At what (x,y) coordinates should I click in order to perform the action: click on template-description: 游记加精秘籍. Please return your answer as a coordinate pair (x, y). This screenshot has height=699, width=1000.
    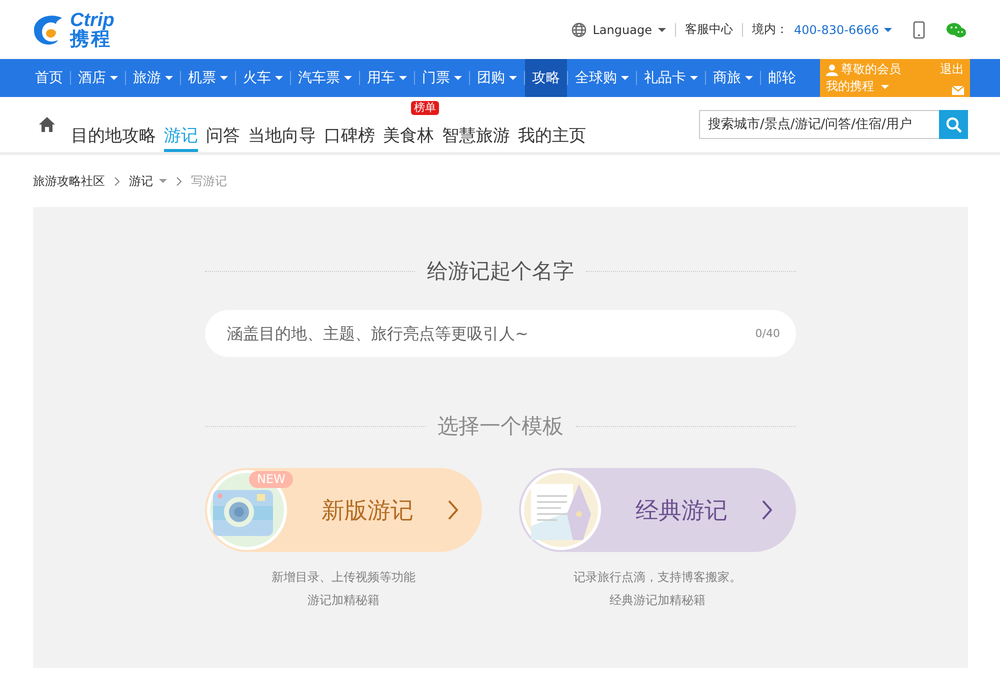
    Looking at the image, I should click on (344, 600).